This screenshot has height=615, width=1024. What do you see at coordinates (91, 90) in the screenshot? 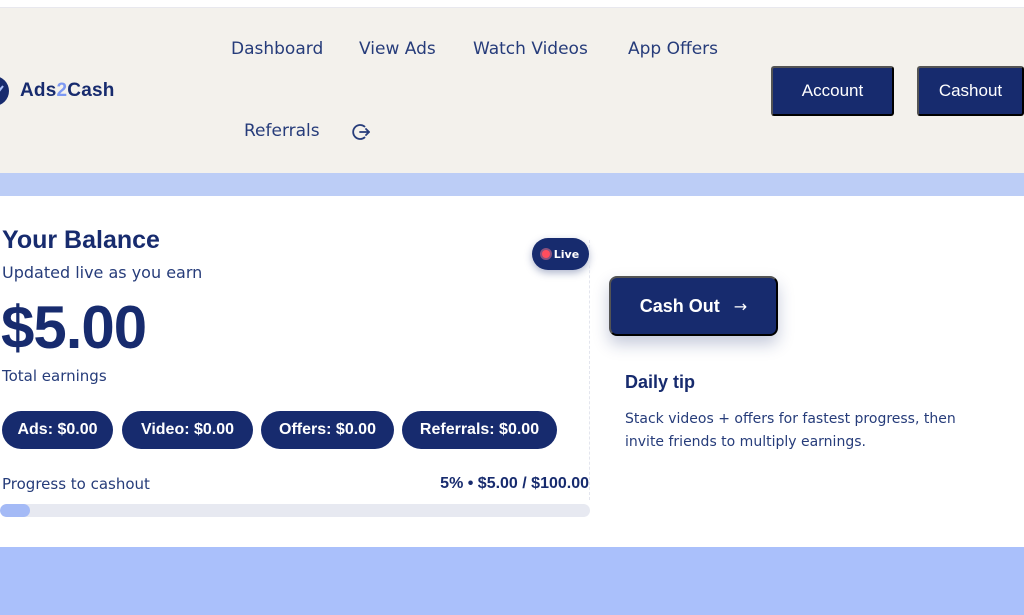
I see `brand-name-suffix: Cash` at bounding box center [91, 90].